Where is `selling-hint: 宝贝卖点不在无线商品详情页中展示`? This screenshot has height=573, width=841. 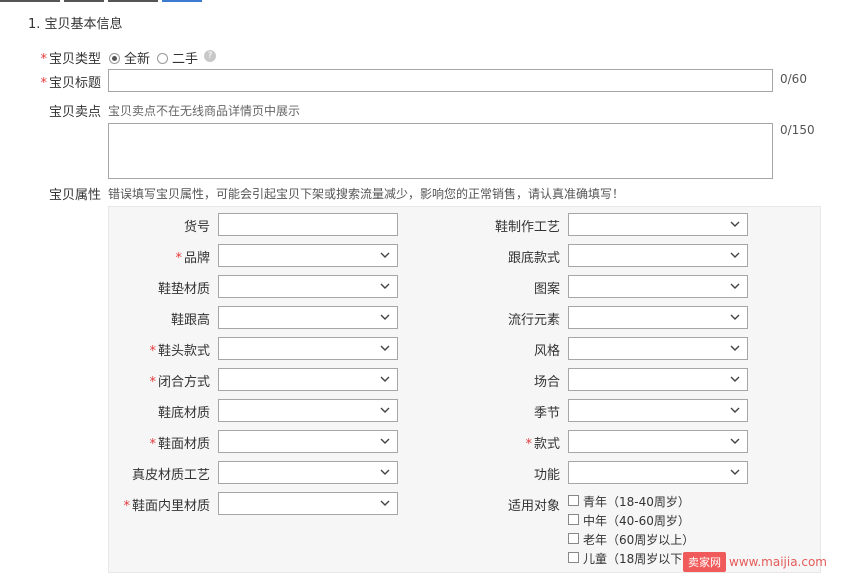 selling-hint: 宝贝卖点不在无线商品详情页中展示 is located at coordinates (204, 111).